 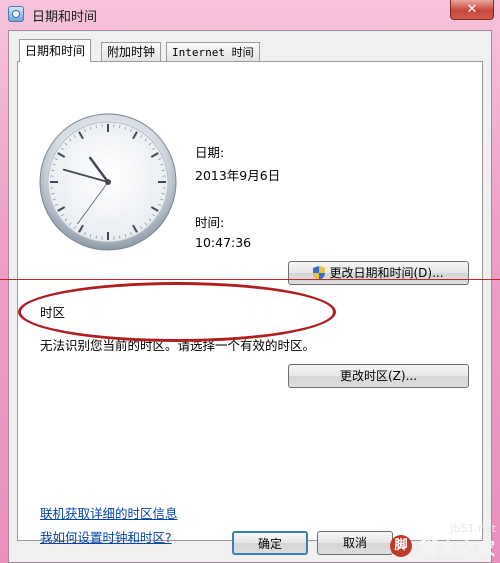 I want to click on cancel-button: 取消, so click(x=355, y=543).